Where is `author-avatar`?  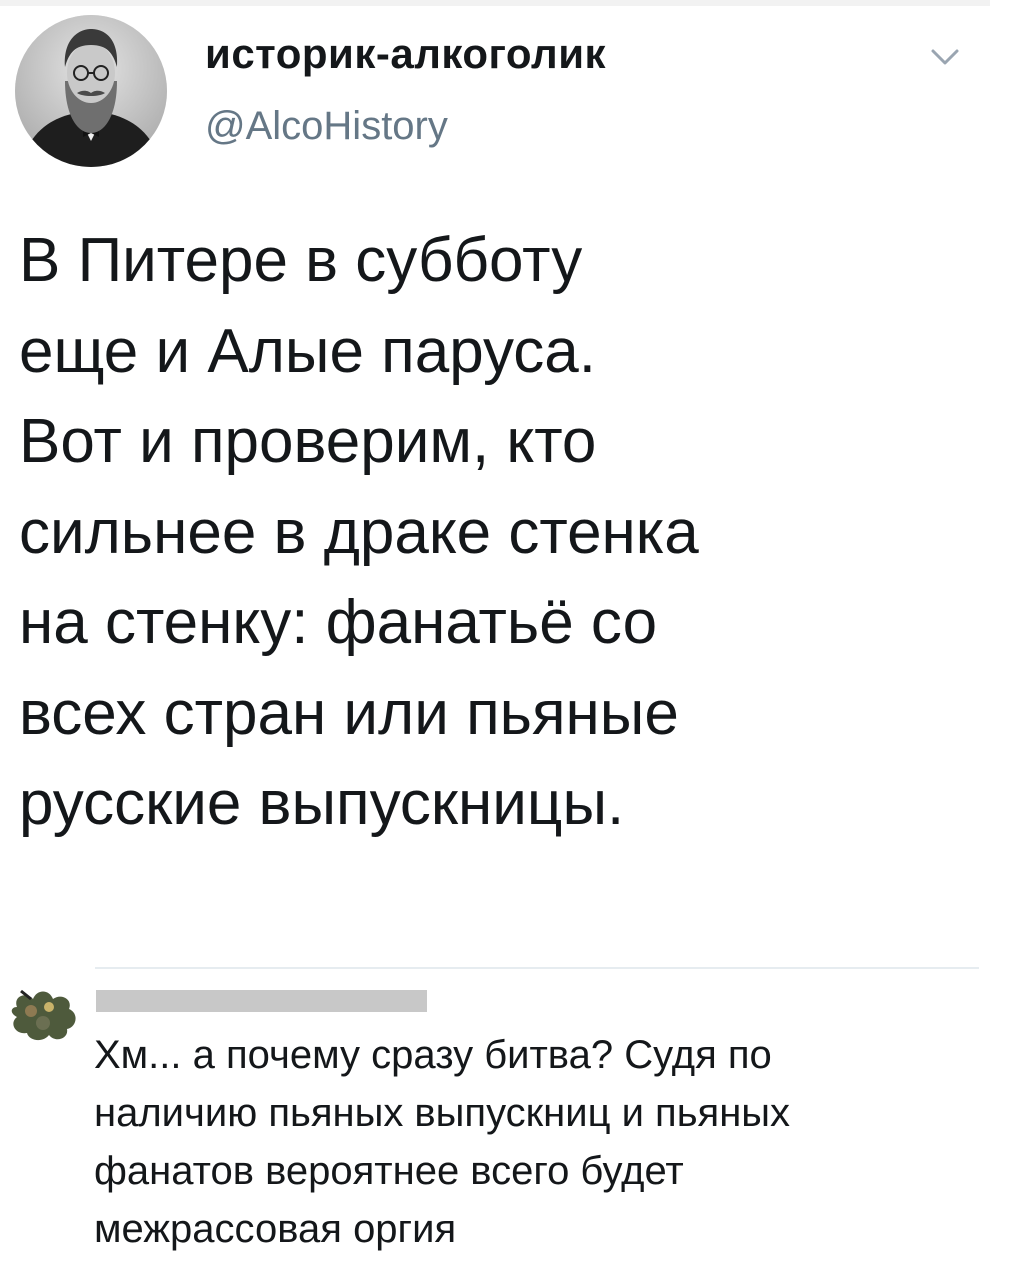
author-avatar is located at coordinates (91, 91).